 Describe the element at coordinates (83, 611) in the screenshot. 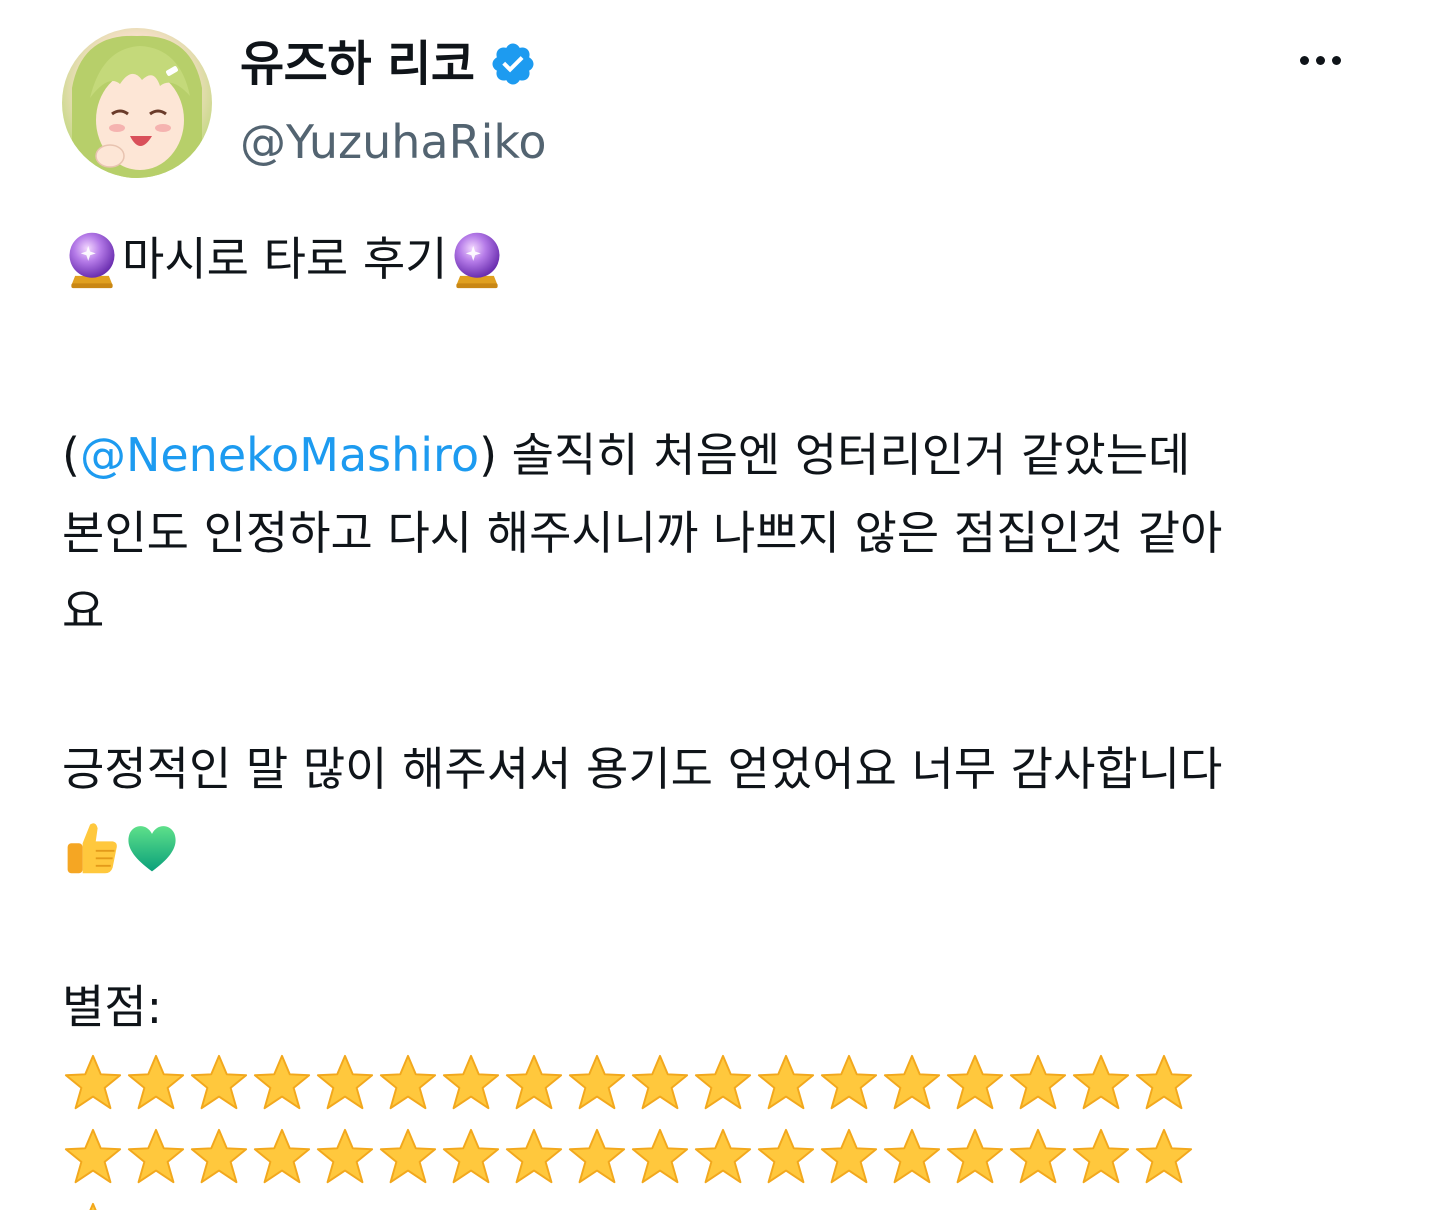

I see `tweet-line-3-text: 요` at that location.